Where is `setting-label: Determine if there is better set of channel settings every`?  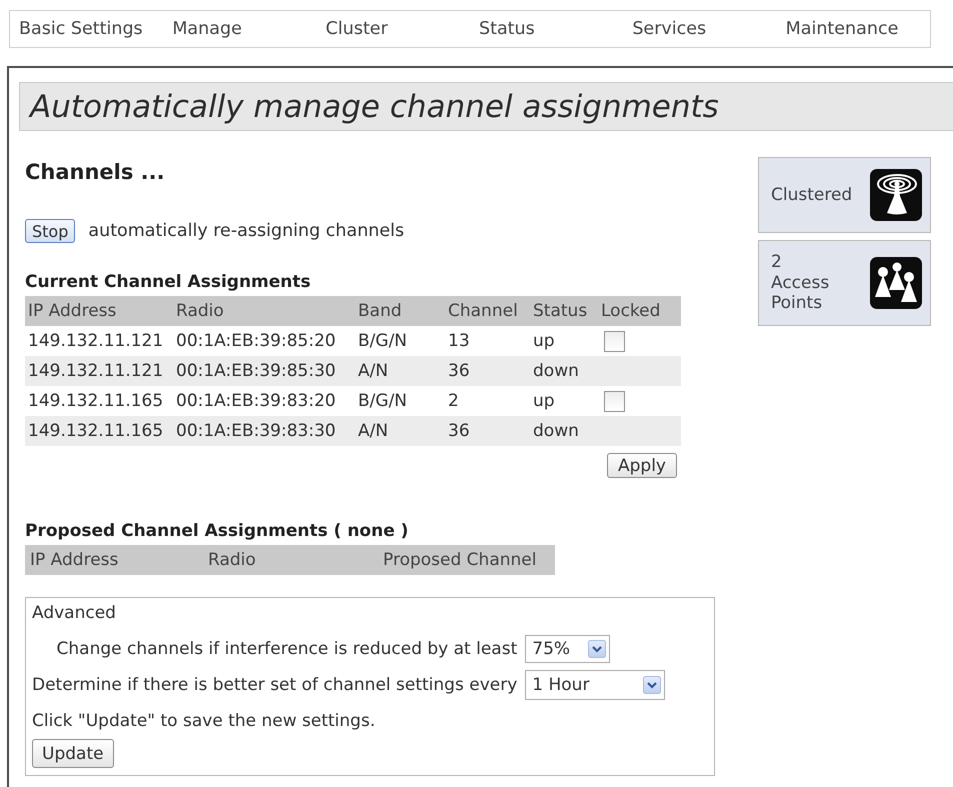
setting-label: Determine if there is better set of channel settings every is located at coordinates (275, 685).